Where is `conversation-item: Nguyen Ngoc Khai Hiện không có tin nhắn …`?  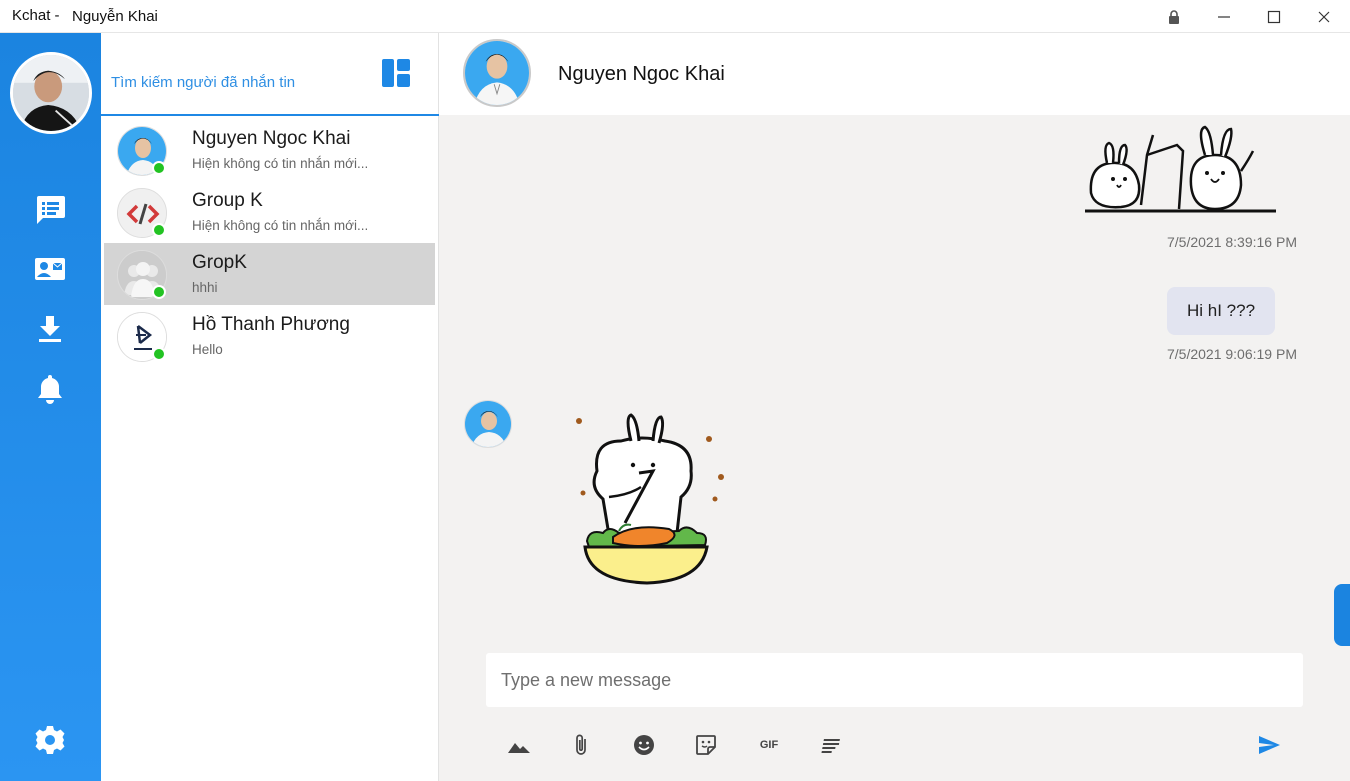 conversation-item: Nguyen Ngoc Khai Hiện không có tin nhắn … is located at coordinates (269, 150).